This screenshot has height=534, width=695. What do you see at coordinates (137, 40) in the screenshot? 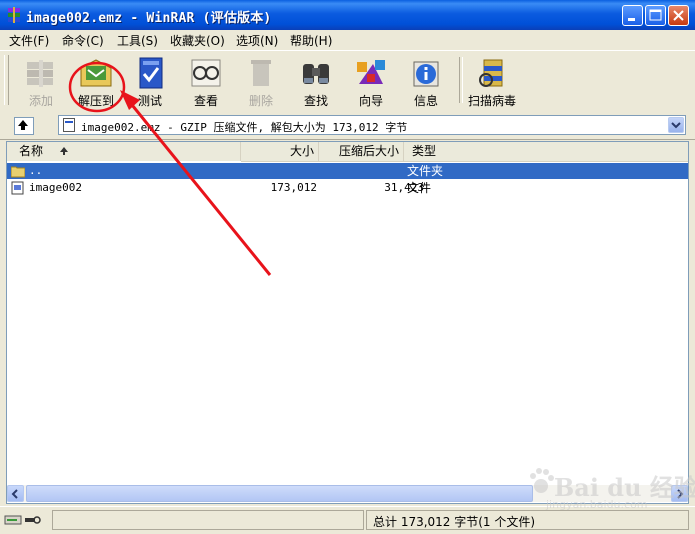
I see `menu-tools: 工具(S)` at bounding box center [137, 40].